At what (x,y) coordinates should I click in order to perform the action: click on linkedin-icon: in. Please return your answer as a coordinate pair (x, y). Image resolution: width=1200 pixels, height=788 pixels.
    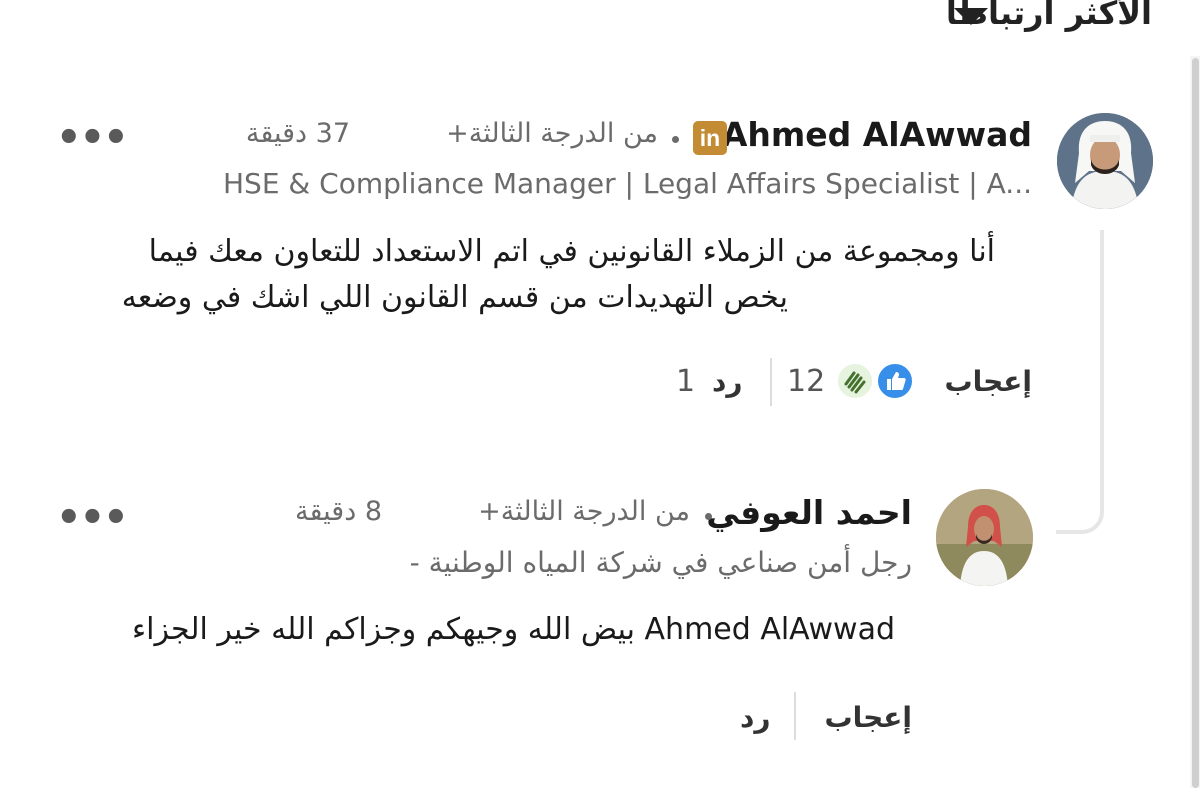
    Looking at the image, I should click on (710, 138).